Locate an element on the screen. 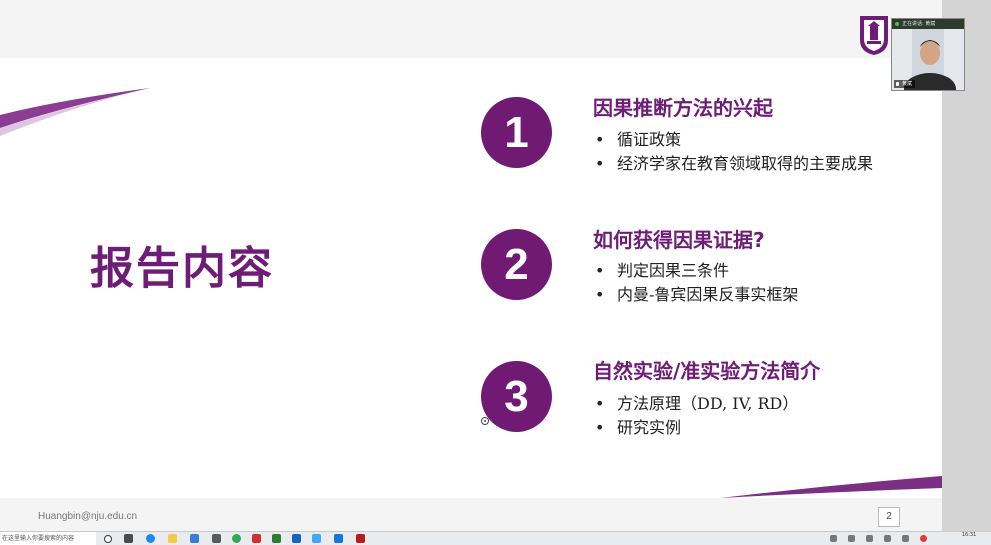 This screenshot has height=545, width=991. section-heading-3: 自然实验/准实验方法简介 is located at coordinates (707, 371).